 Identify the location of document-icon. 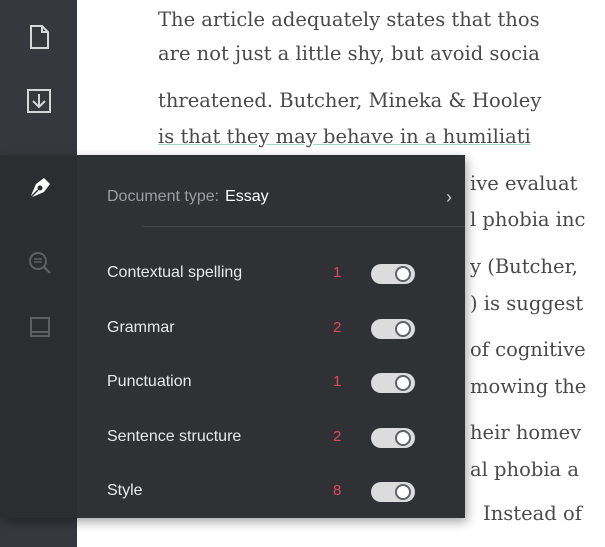
(39, 37).